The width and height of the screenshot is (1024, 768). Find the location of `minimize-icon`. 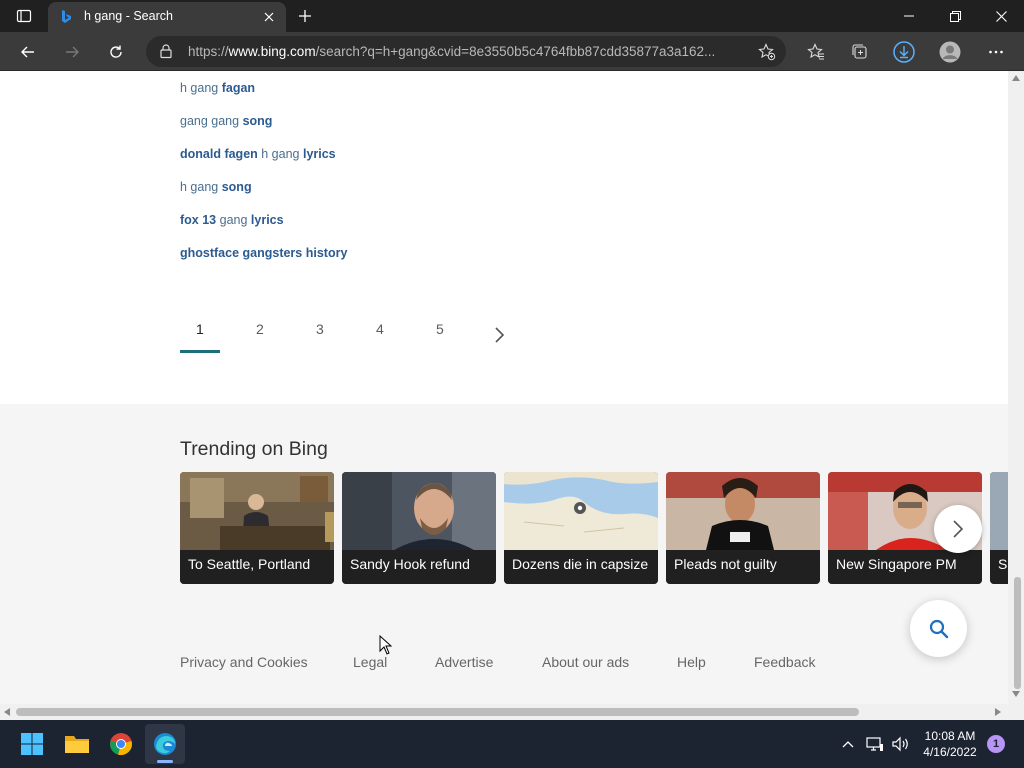

minimize-icon is located at coordinates (909, 16).